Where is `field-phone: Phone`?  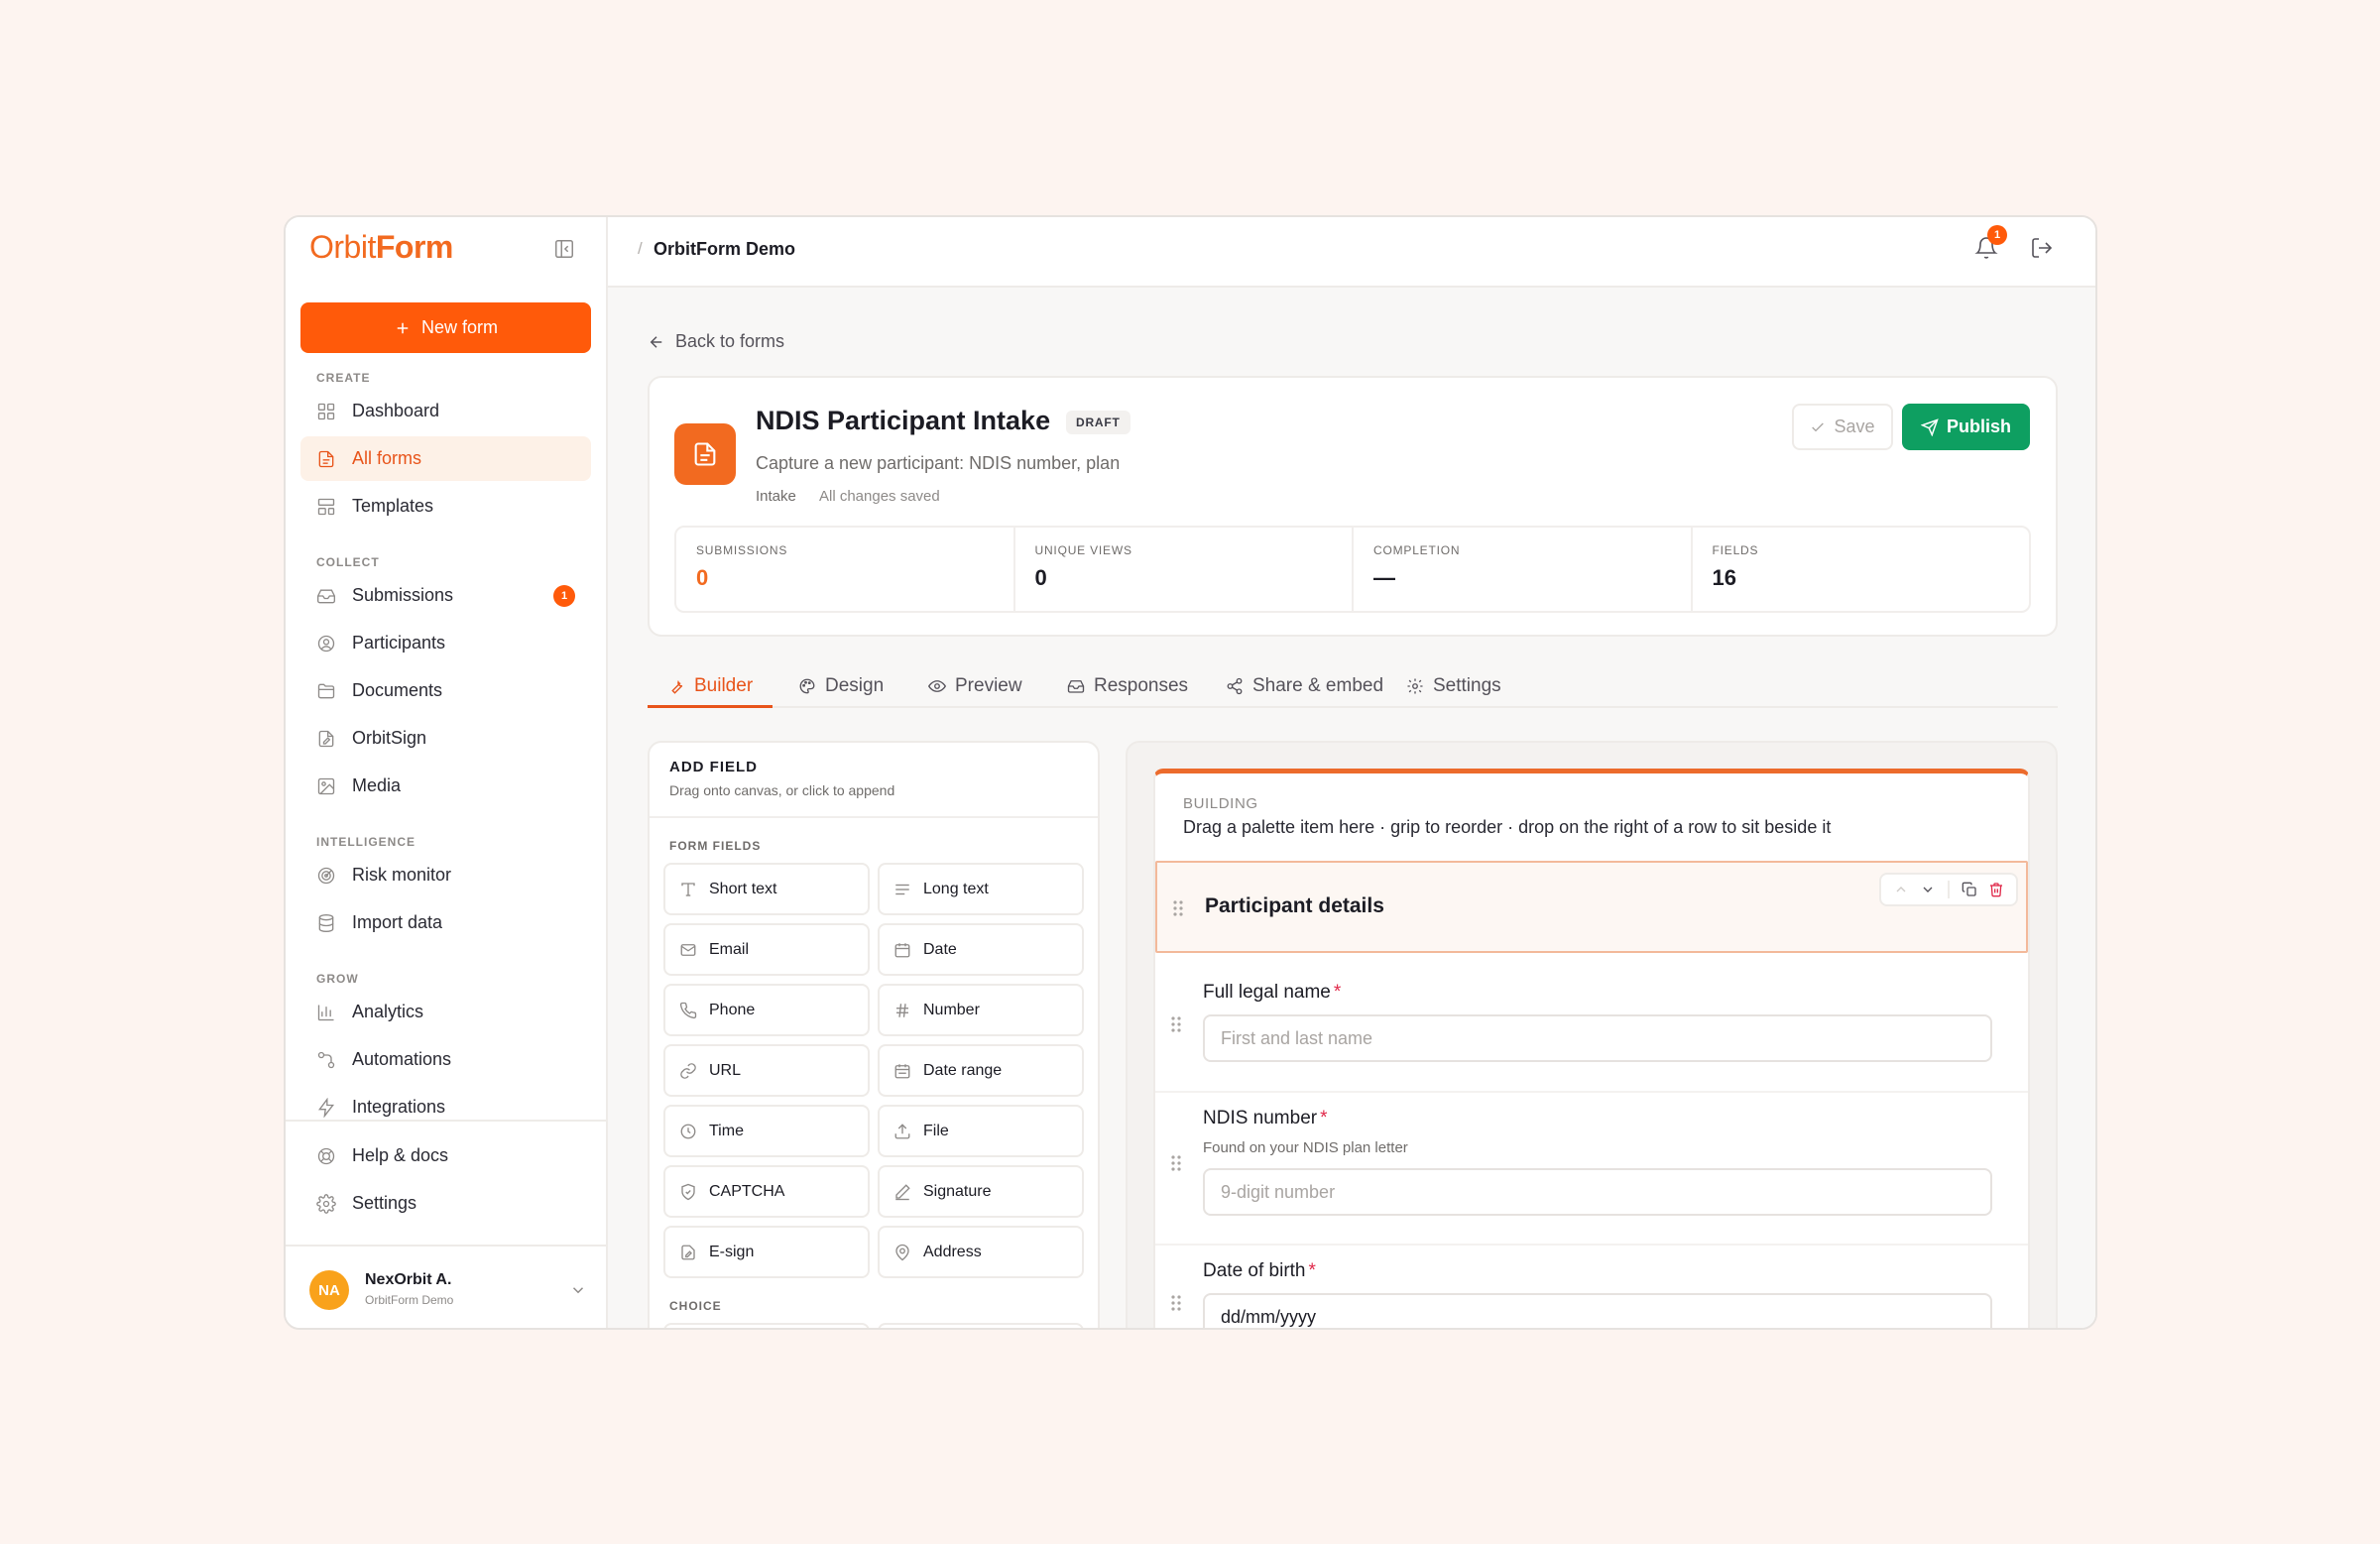 field-phone: Phone is located at coordinates (766, 1010).